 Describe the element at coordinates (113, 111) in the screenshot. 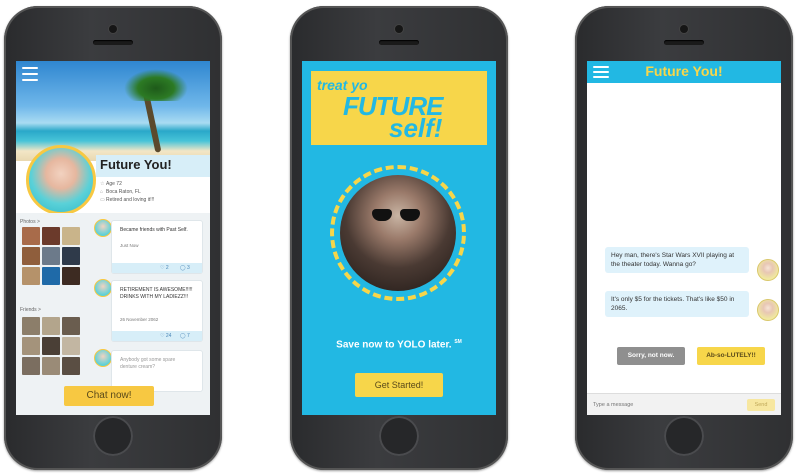

I see `beach-cover-photo` at that location.